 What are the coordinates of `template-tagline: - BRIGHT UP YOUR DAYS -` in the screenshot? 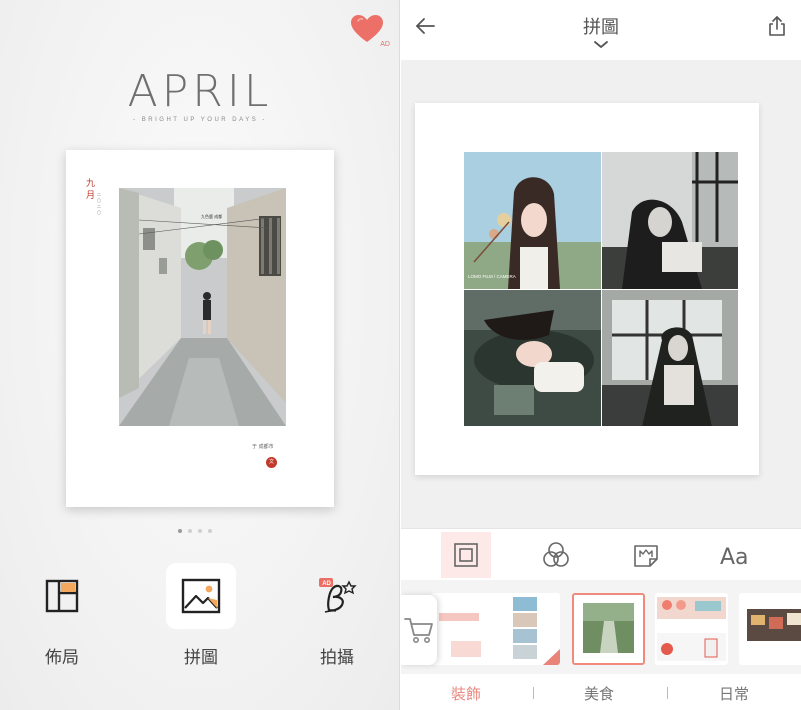 It's located at (200, 120).